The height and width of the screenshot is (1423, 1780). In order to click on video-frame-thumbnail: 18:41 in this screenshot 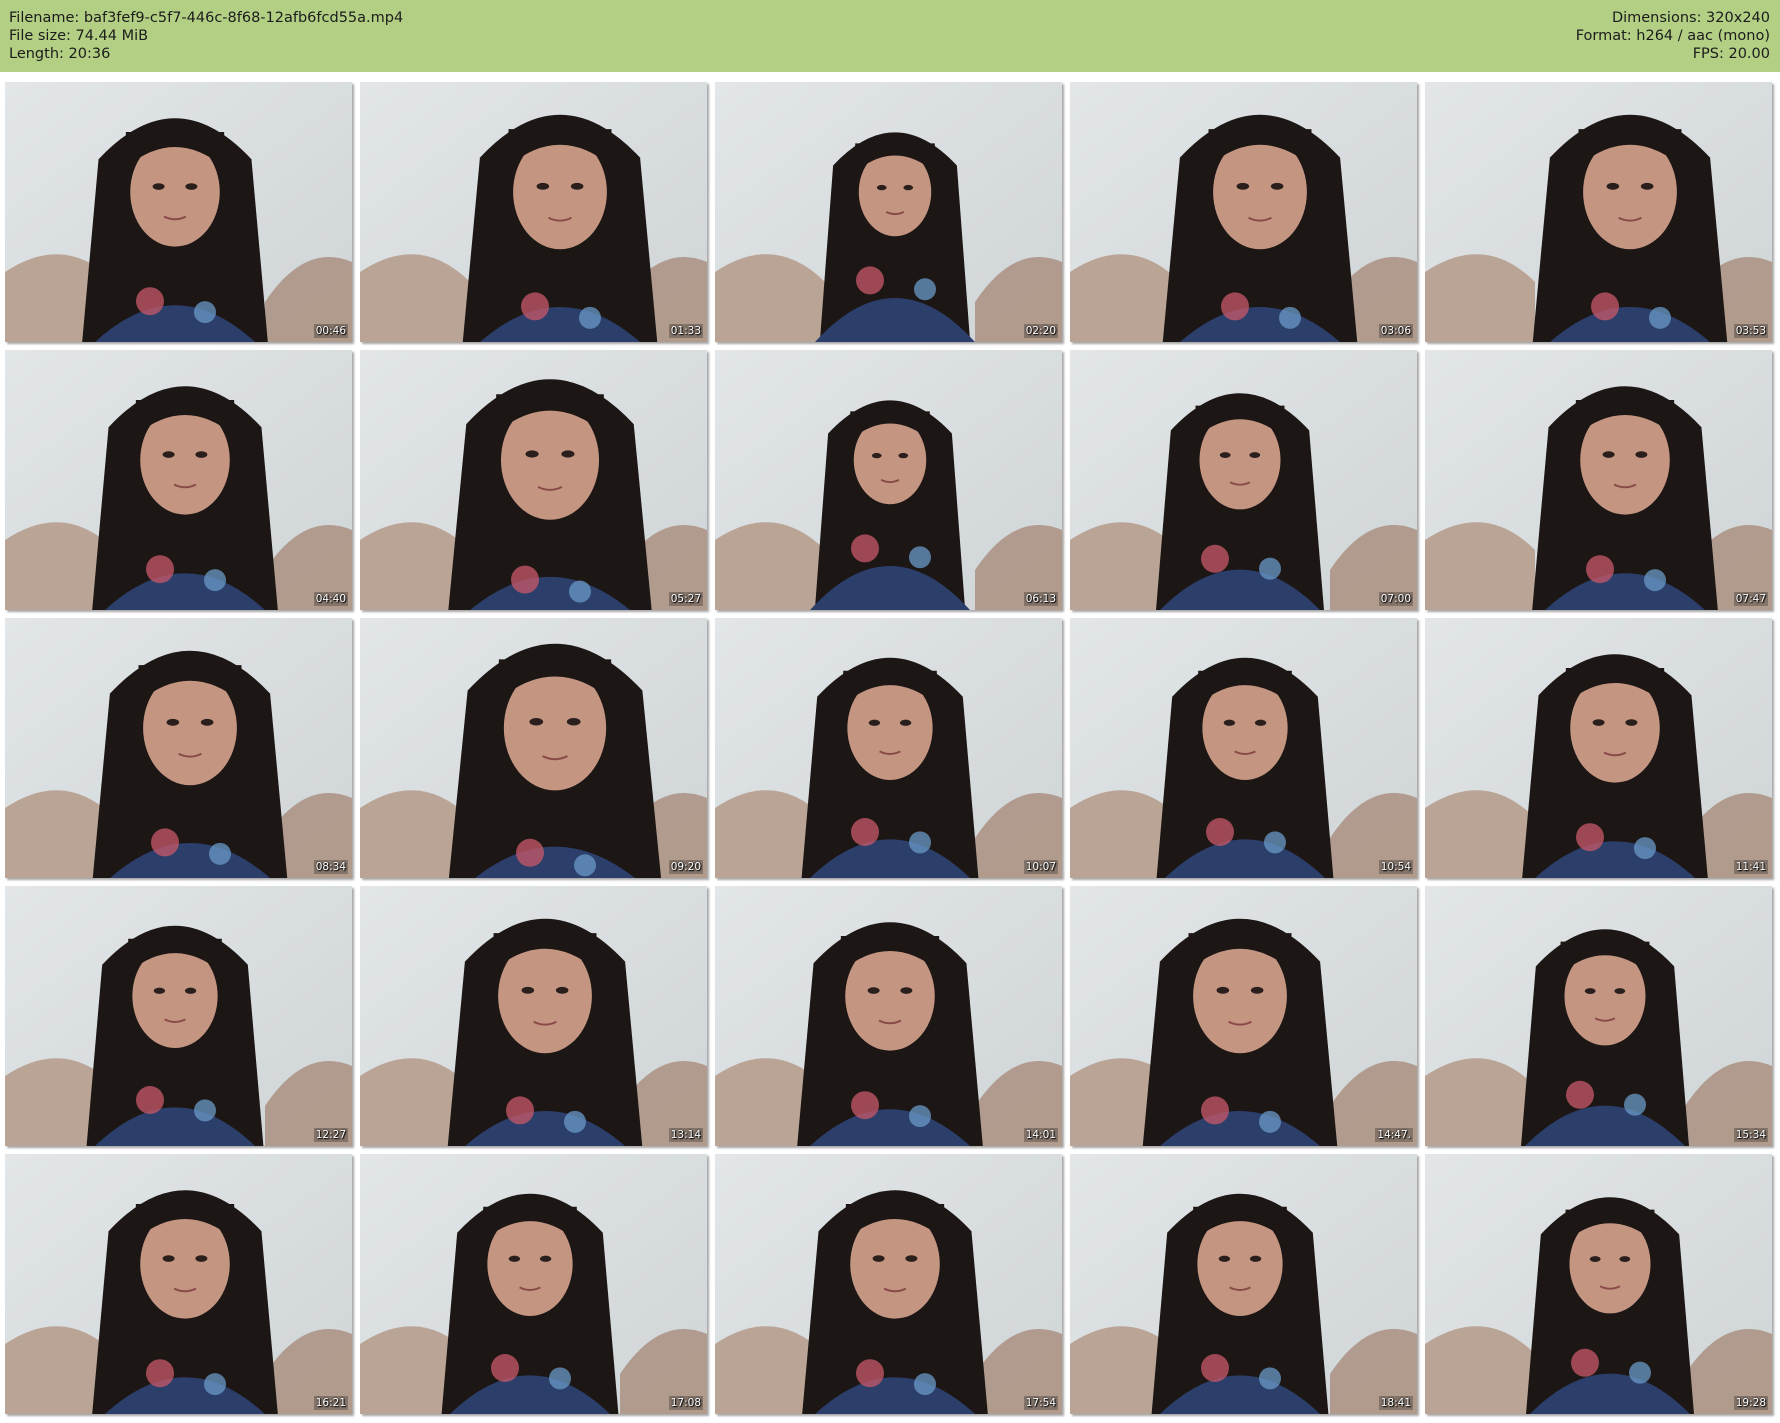, I will do `click(1243, 1284)`.